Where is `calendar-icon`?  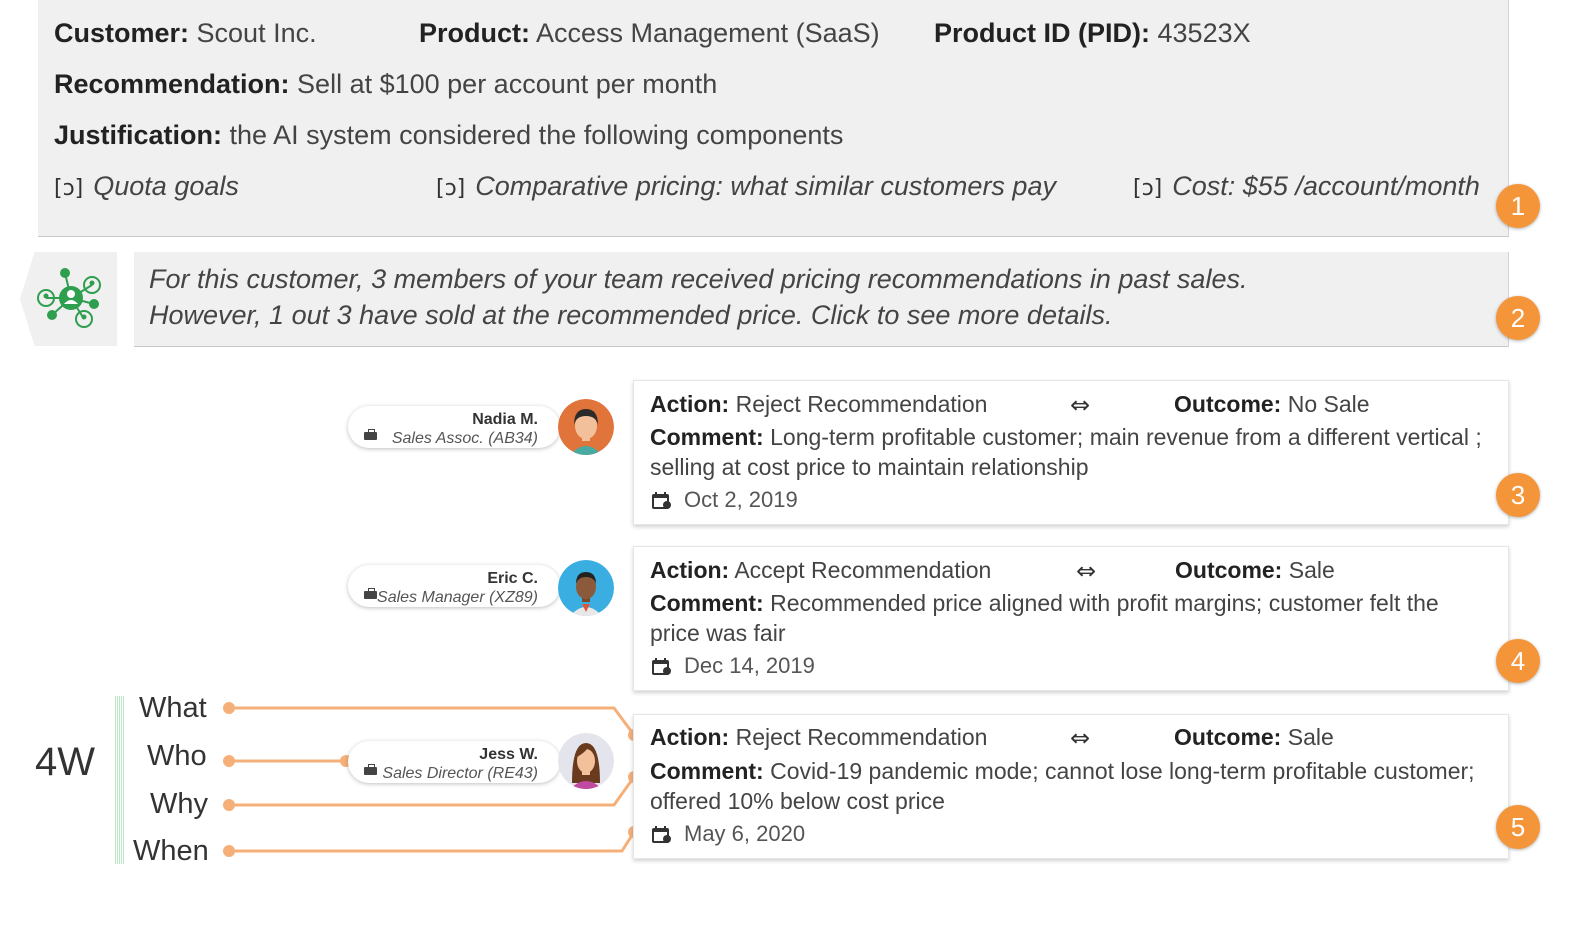 calendar-icon is located at coordinates (661, 834).